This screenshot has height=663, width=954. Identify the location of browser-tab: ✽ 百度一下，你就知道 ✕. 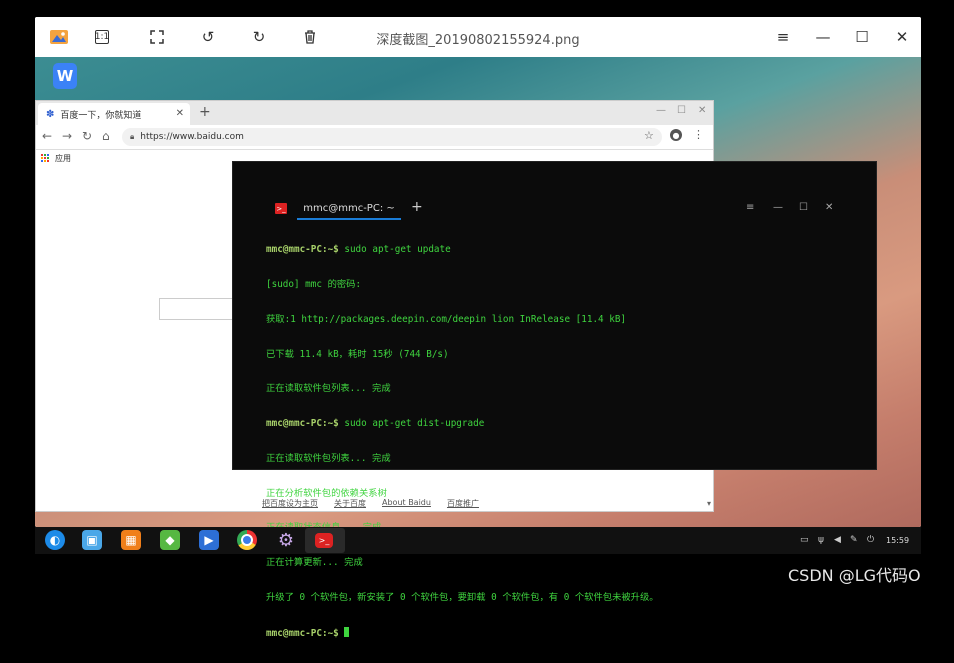
(114, 114).